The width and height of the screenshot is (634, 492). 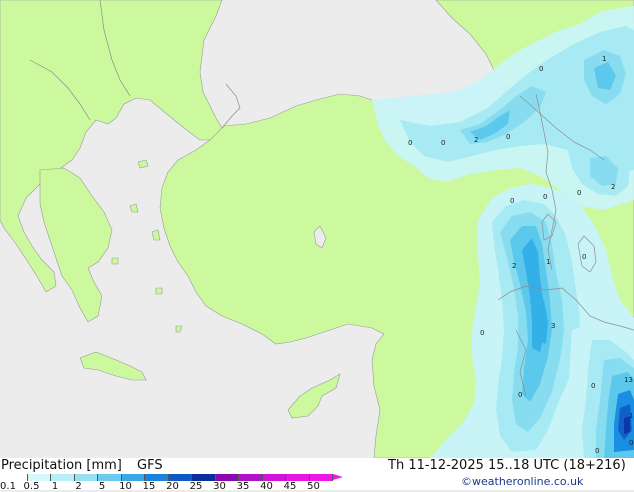 What do you see at coordinates (219, 486) in the screenshot?
I see `legend-tick-label: 30` at bounding box center [219, 486].